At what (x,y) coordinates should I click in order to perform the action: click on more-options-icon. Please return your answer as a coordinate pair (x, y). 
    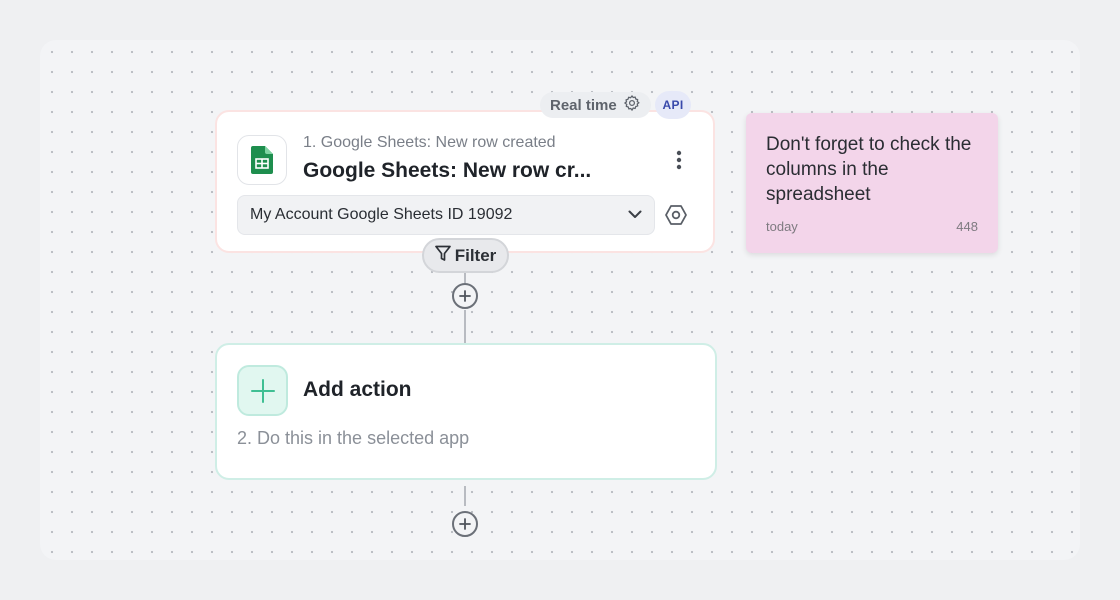
    Looking at the image, I should click on (679, 160).